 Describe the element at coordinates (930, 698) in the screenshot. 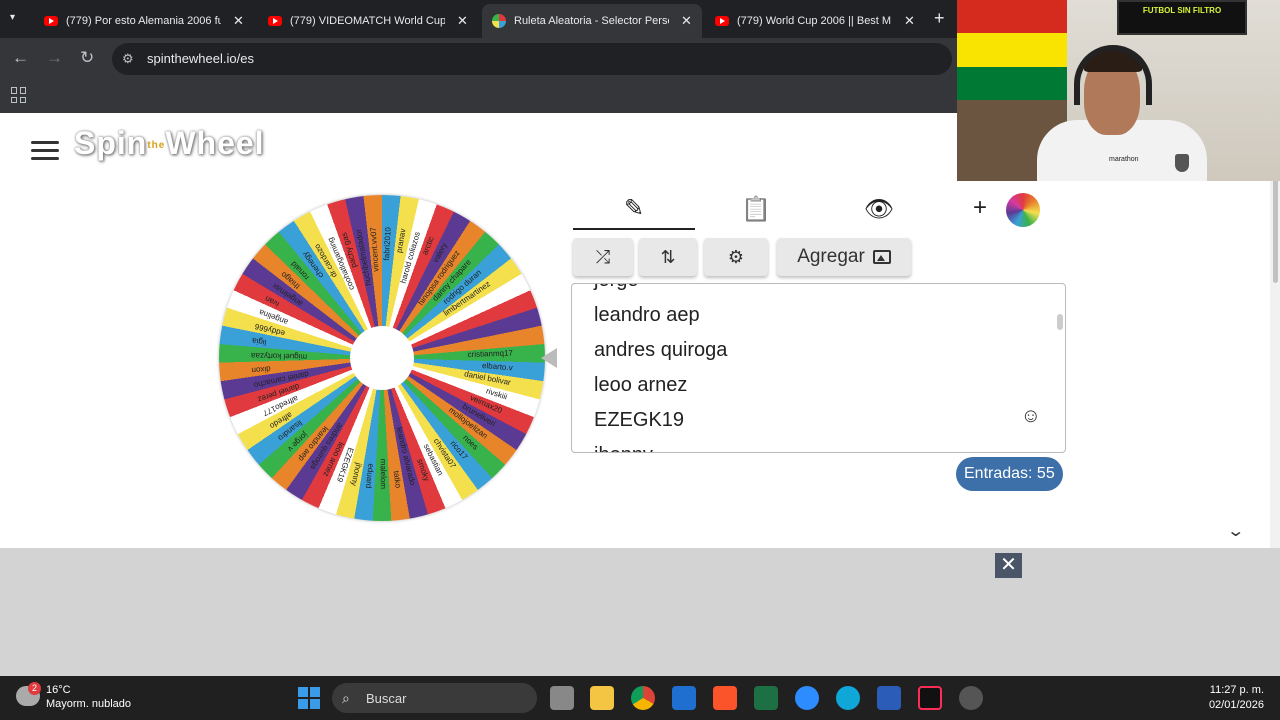

I see `tiktok-icon` at that location.